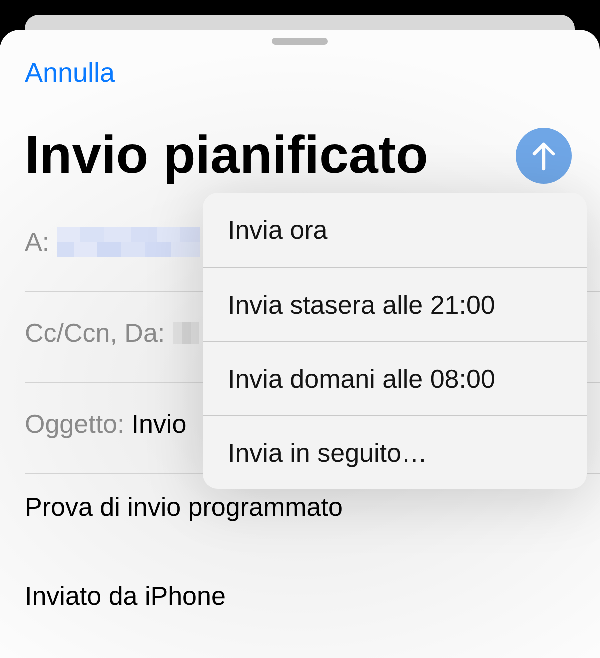  I want to click on menu-item: Invia ora, so click(395, 230).